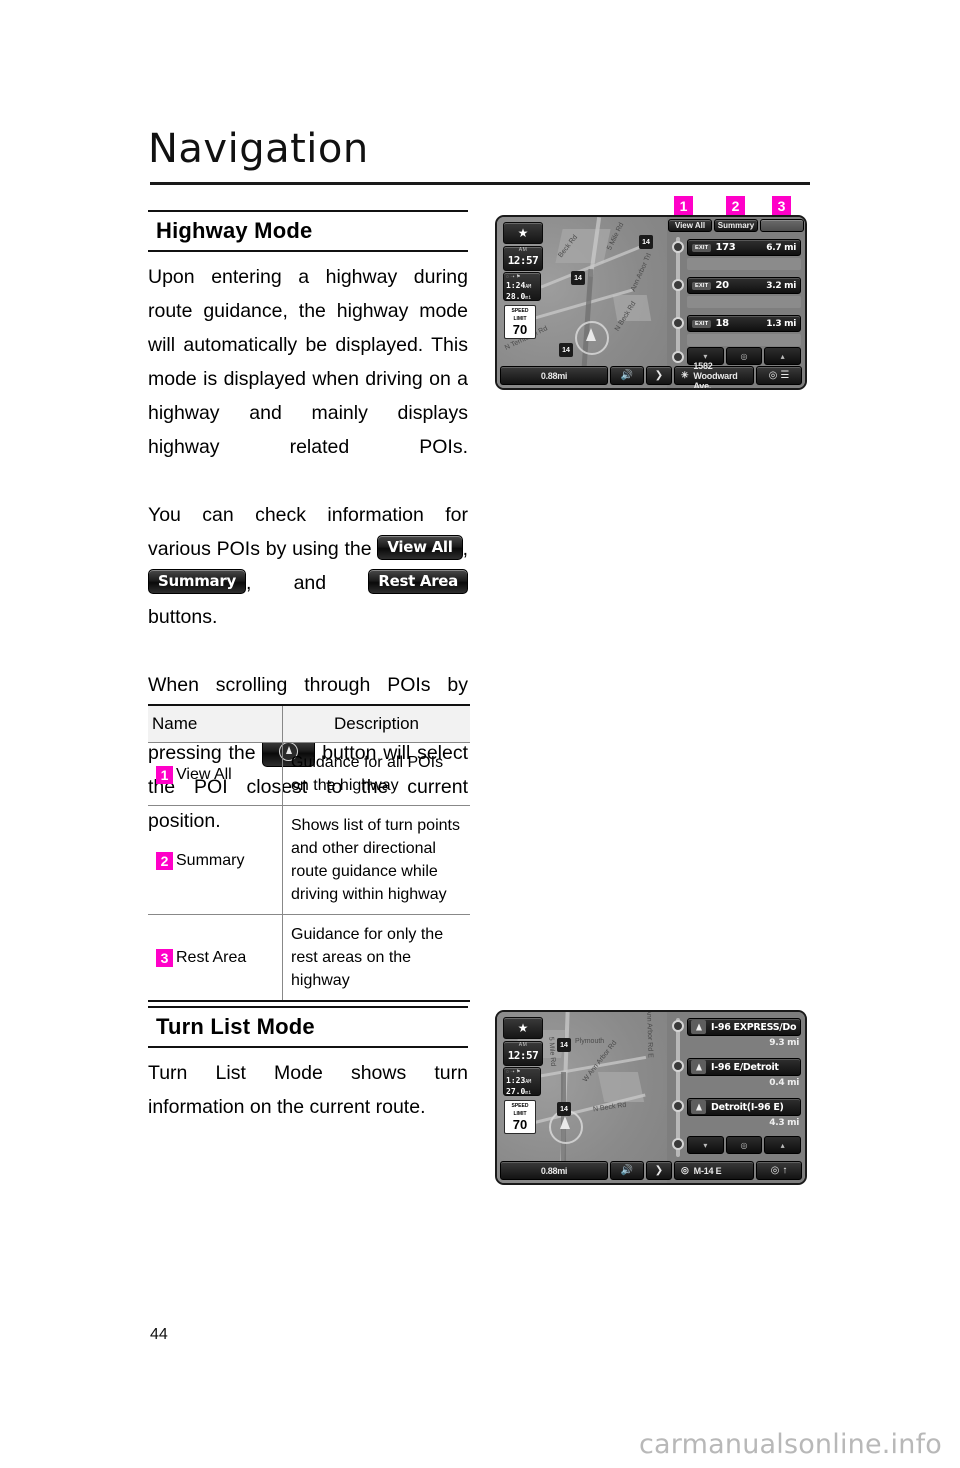 The width and height of the screenshot is (960, 1468). I want to click on up-arrow-icon: ↑, so click(784, 1170).